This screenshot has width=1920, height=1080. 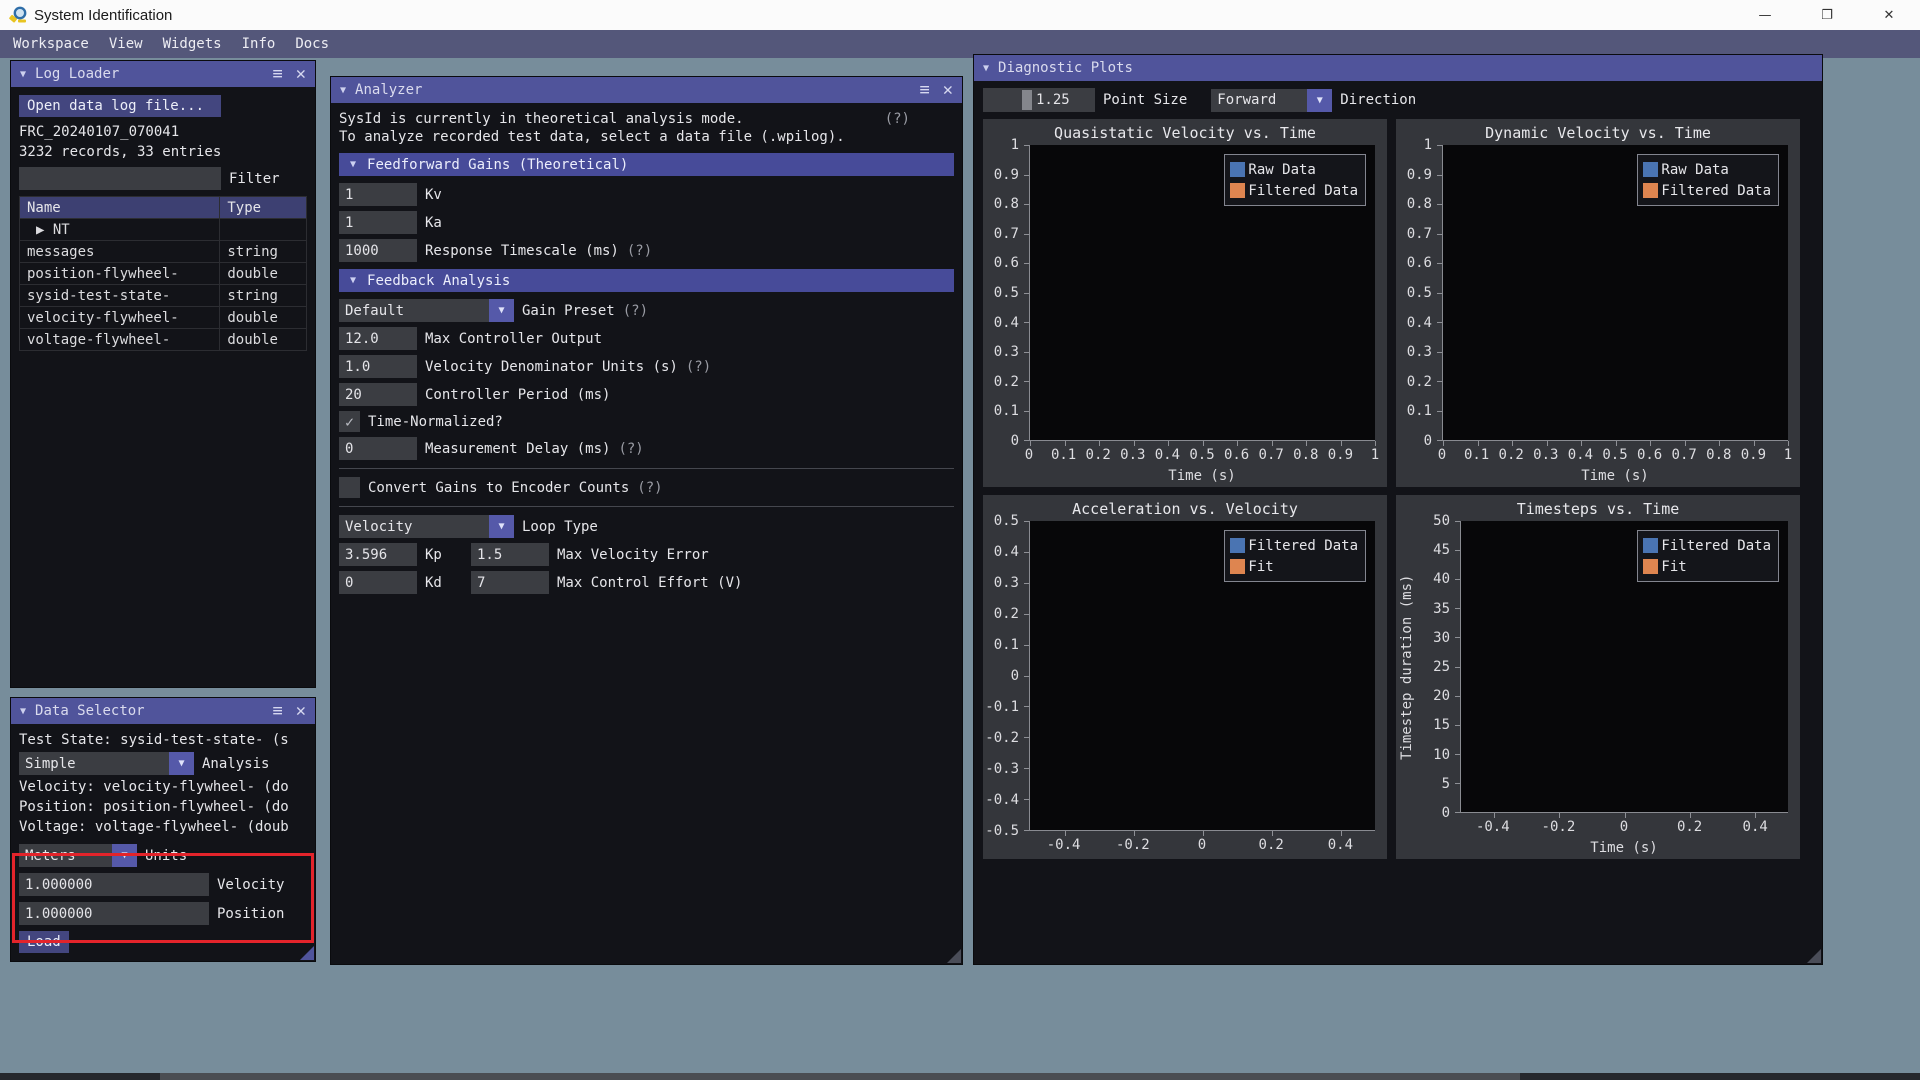 What do you see at coordinates (378, 582) in the screenshot?
I see `kd-input: 0` at bounding box center [378, 582].